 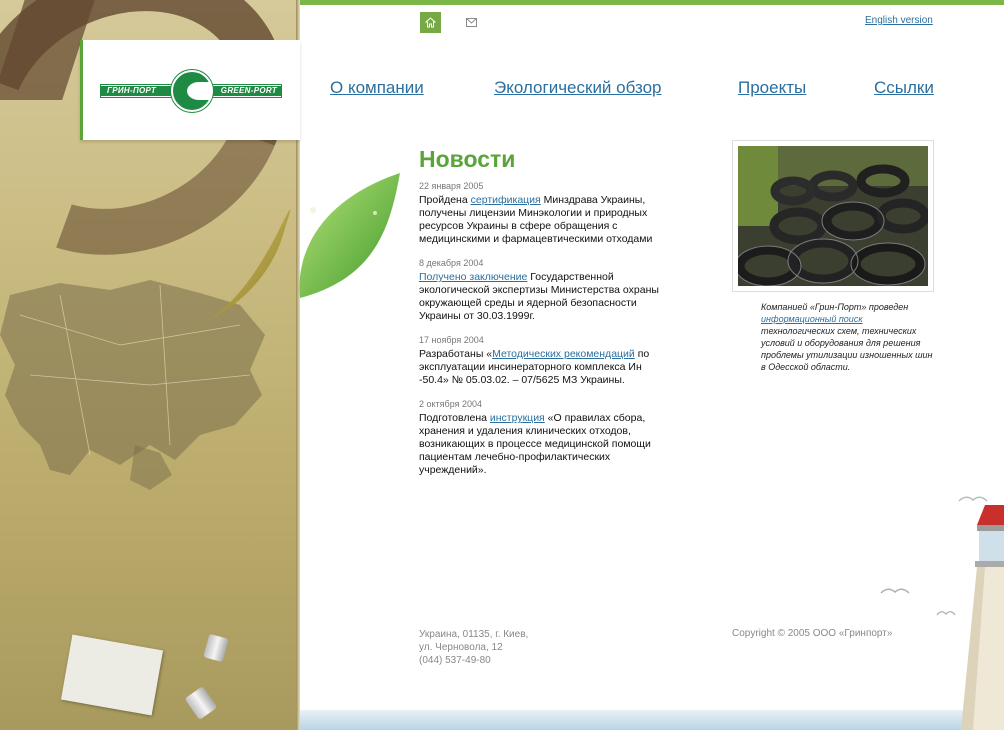 What do you see at coordinates (473, 277) in the screenshot?
I see `news-link-conclusion: Получено заключение` at bounding box center [473, 277].